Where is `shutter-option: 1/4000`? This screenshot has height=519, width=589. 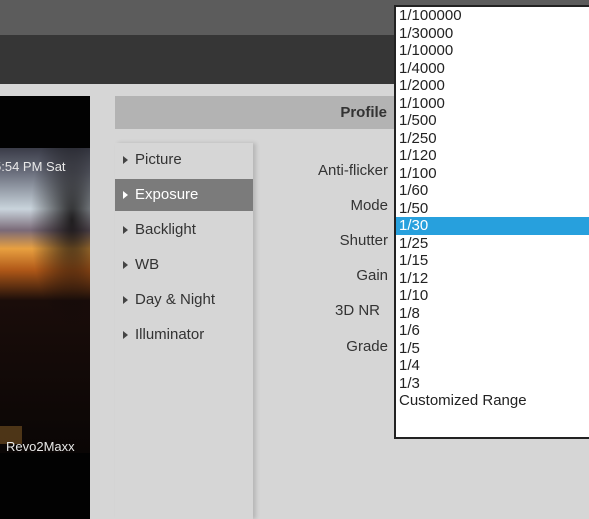 shutter-option: 1/4000 is located at coordinates (492, 69).